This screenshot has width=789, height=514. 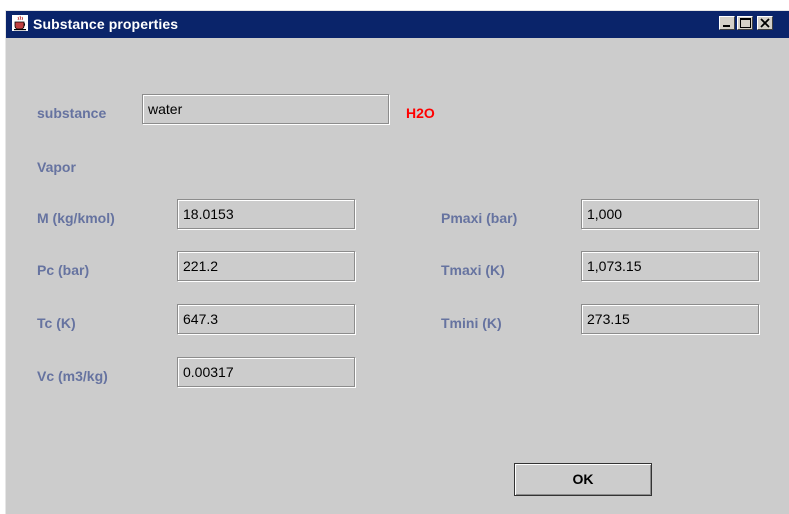 What do you see at coordinates (583, 479) in the screenshot?
I see `ok-button: OK` at bounding box center [583, 479].